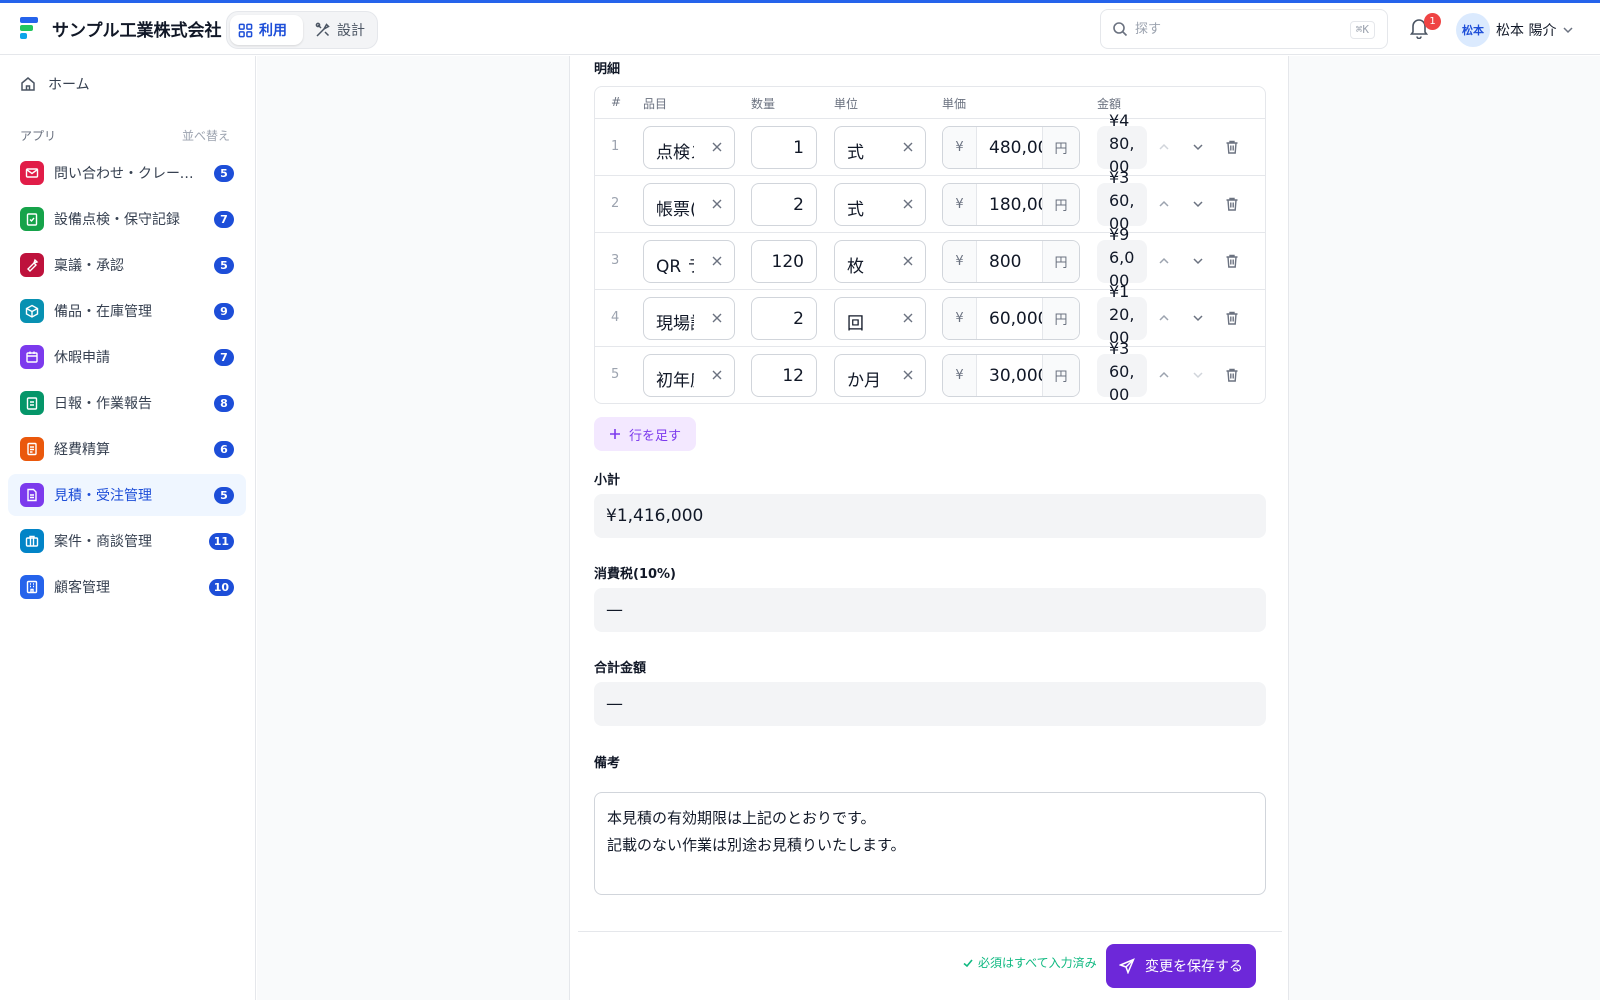 The width and height of the screenshot is (1600, 1000). Describe the element at coordinates (224, 219) in the screenshot. I see `count-badge: 7` at that location.